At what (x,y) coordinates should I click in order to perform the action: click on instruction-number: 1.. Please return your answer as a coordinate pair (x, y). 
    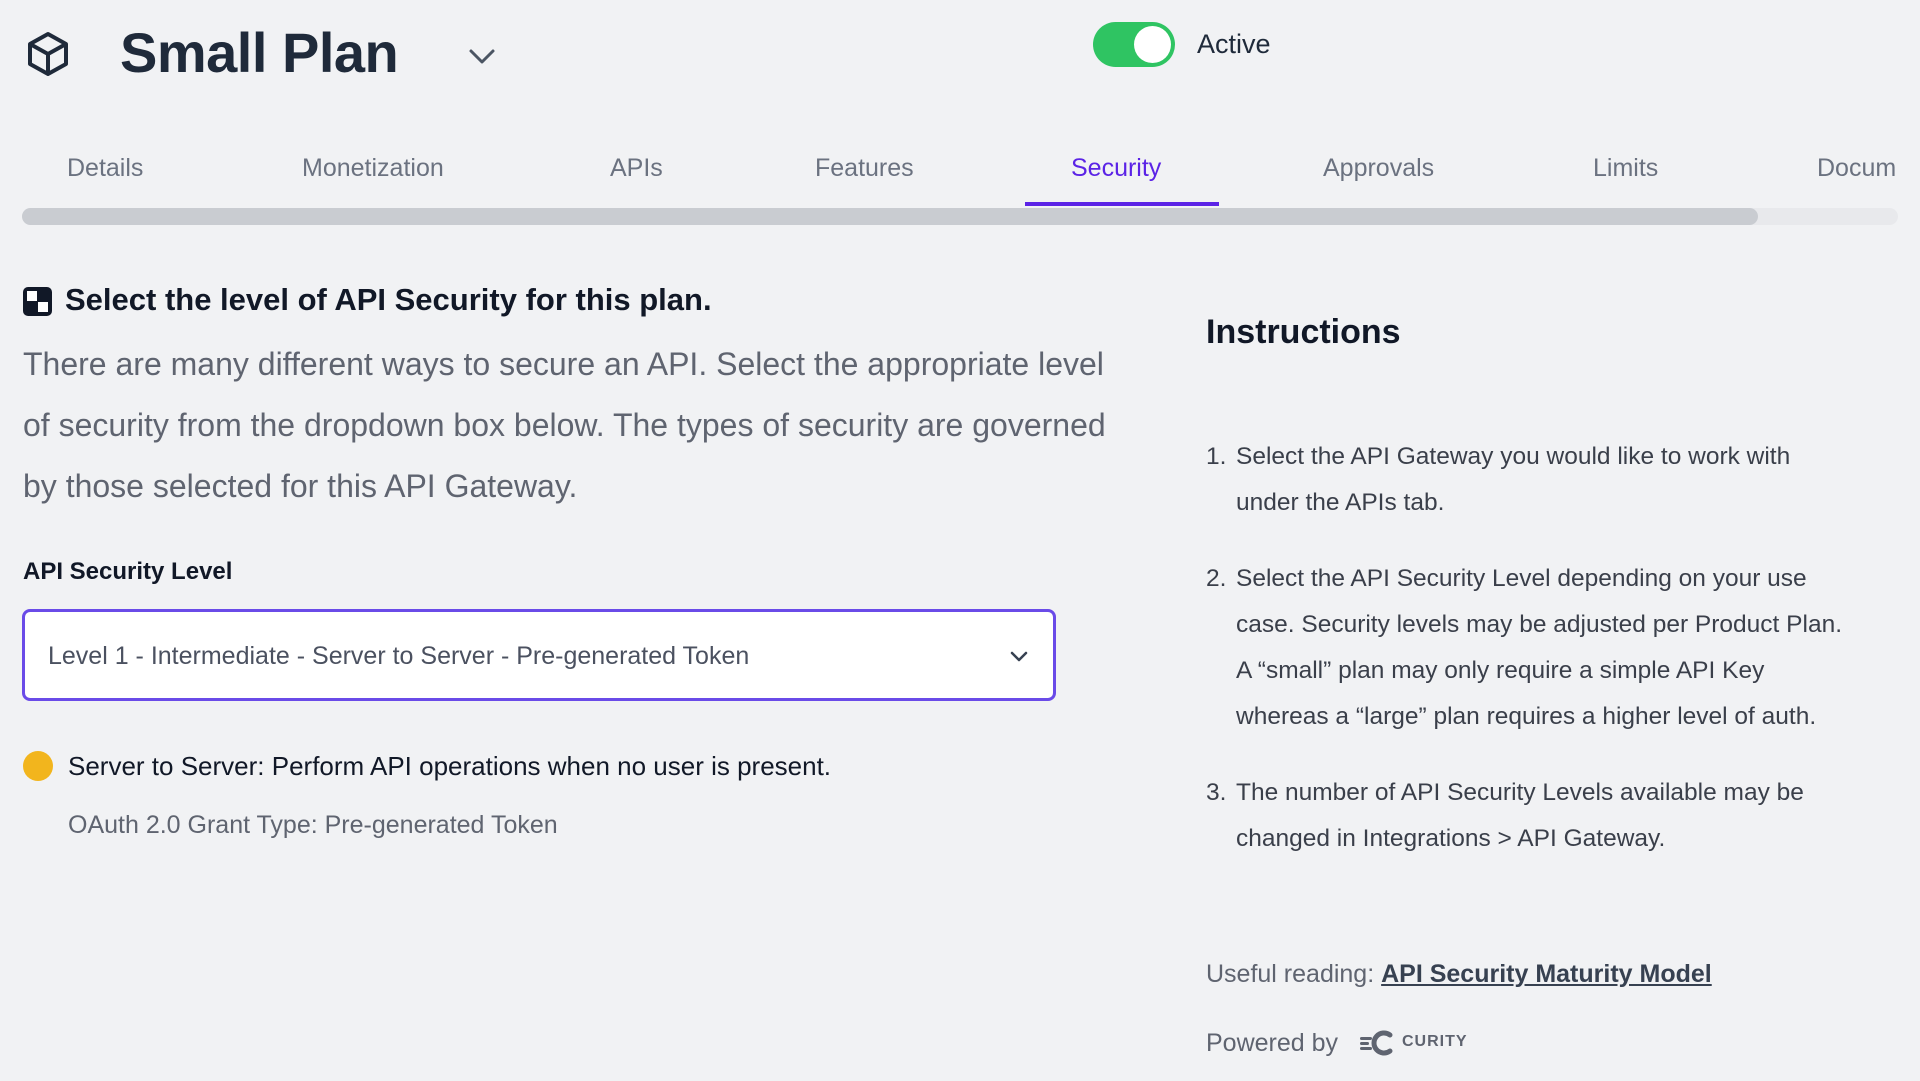
    Looking at the image, I should click on (1216, 456).